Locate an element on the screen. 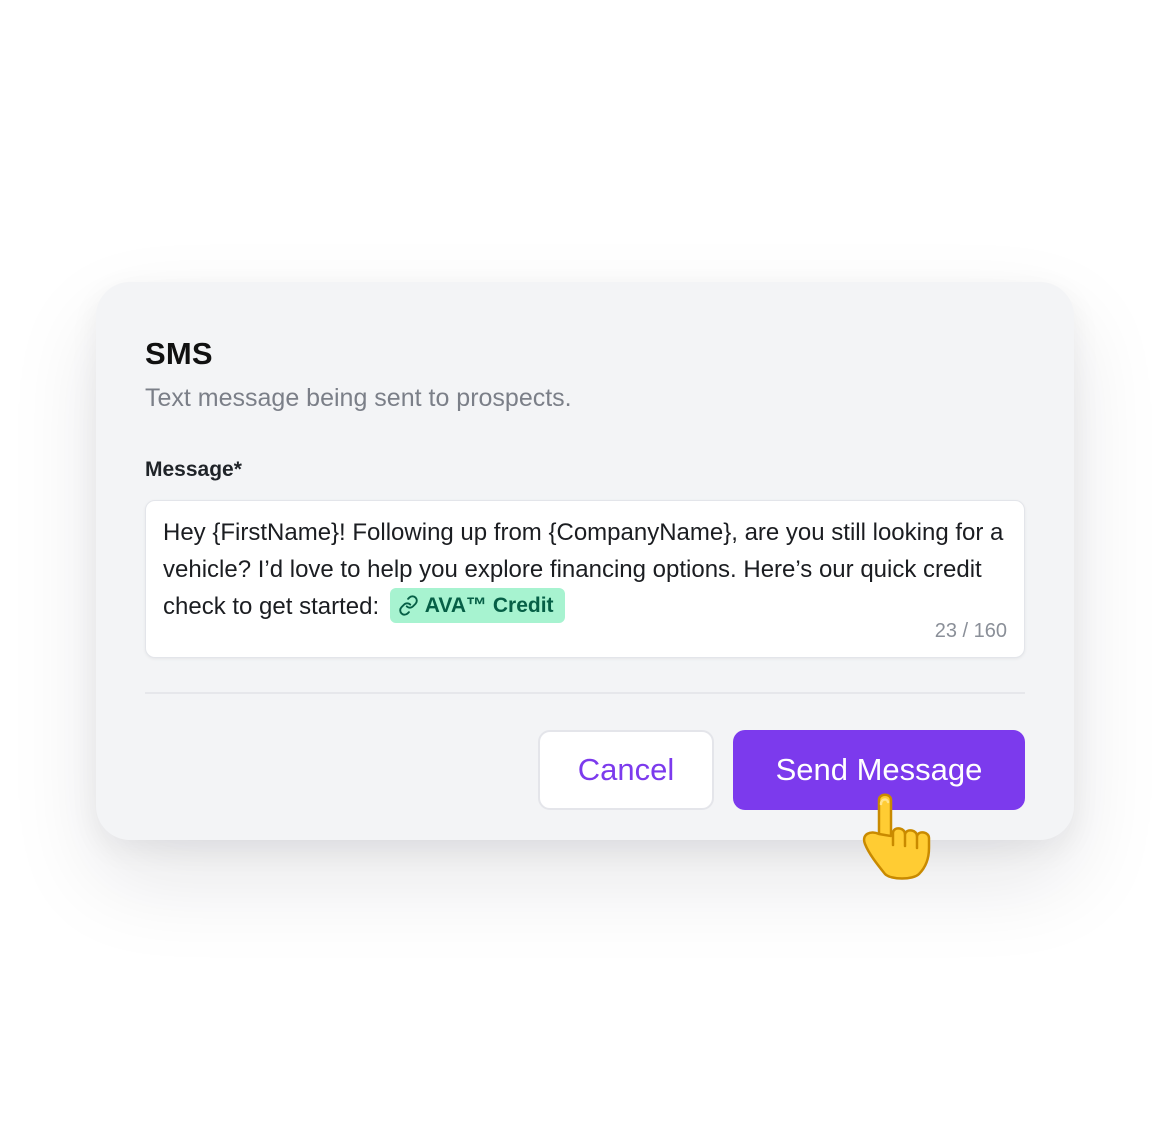 This screenshot has width=1170, height=1142. link-icon is located at coordinates (408, 605).